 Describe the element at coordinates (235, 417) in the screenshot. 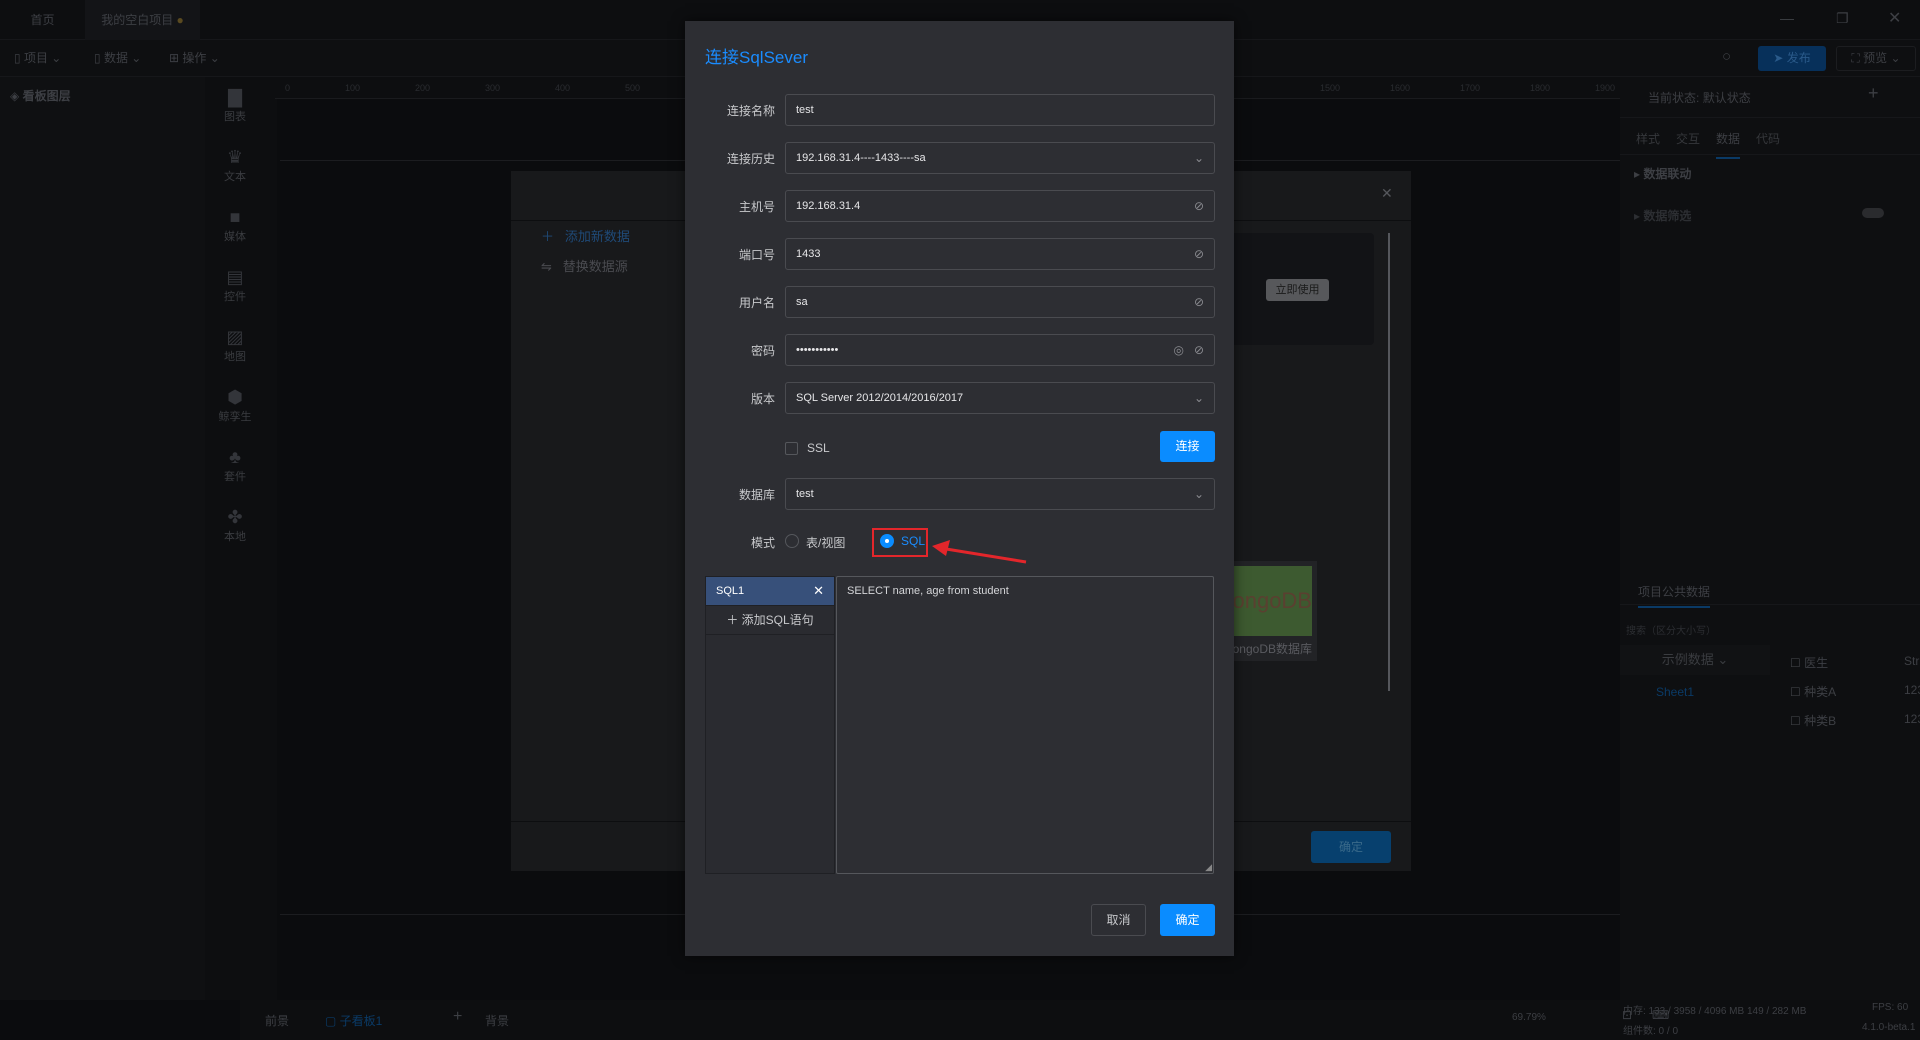

I see `component-label: 鲸孪生` at that location.